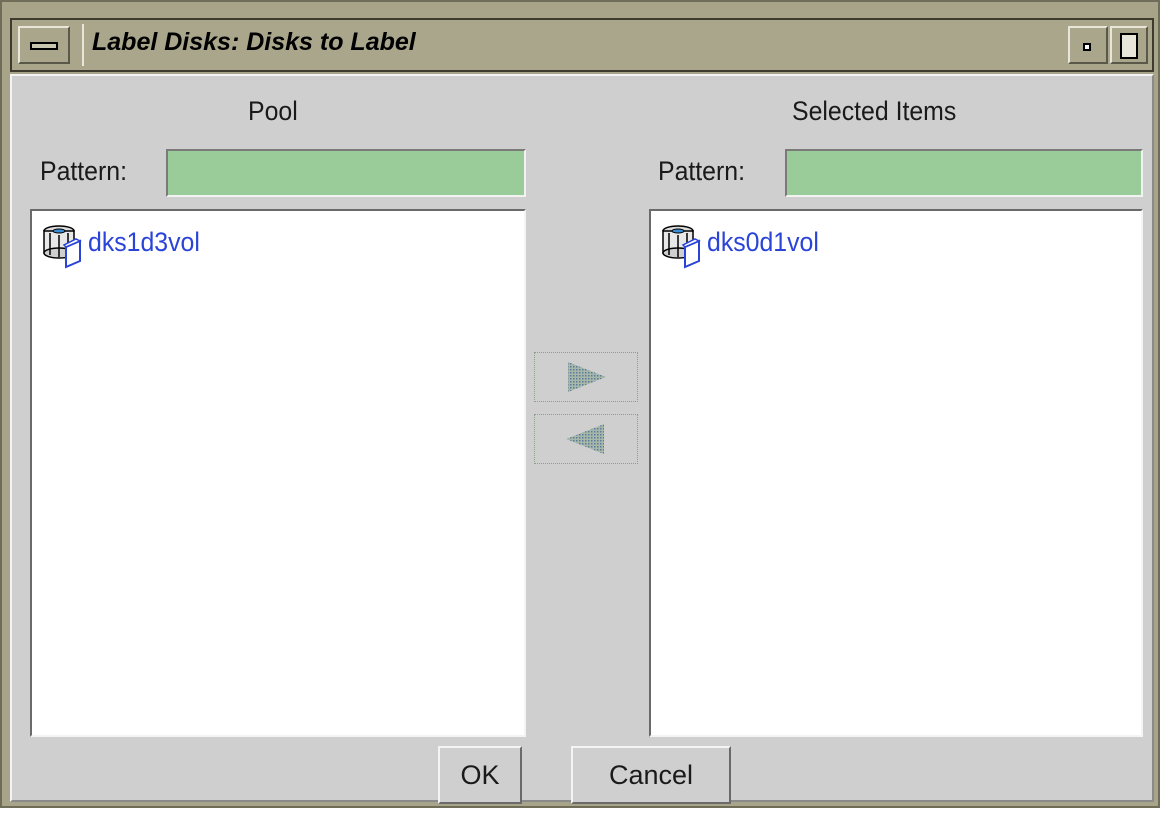 The height and width of the screenshot is (821, 1169). What do you see at coordinates (346, 173) in the screenshot?
I see `pool-pattern-input` at bounding box center [346, 173].